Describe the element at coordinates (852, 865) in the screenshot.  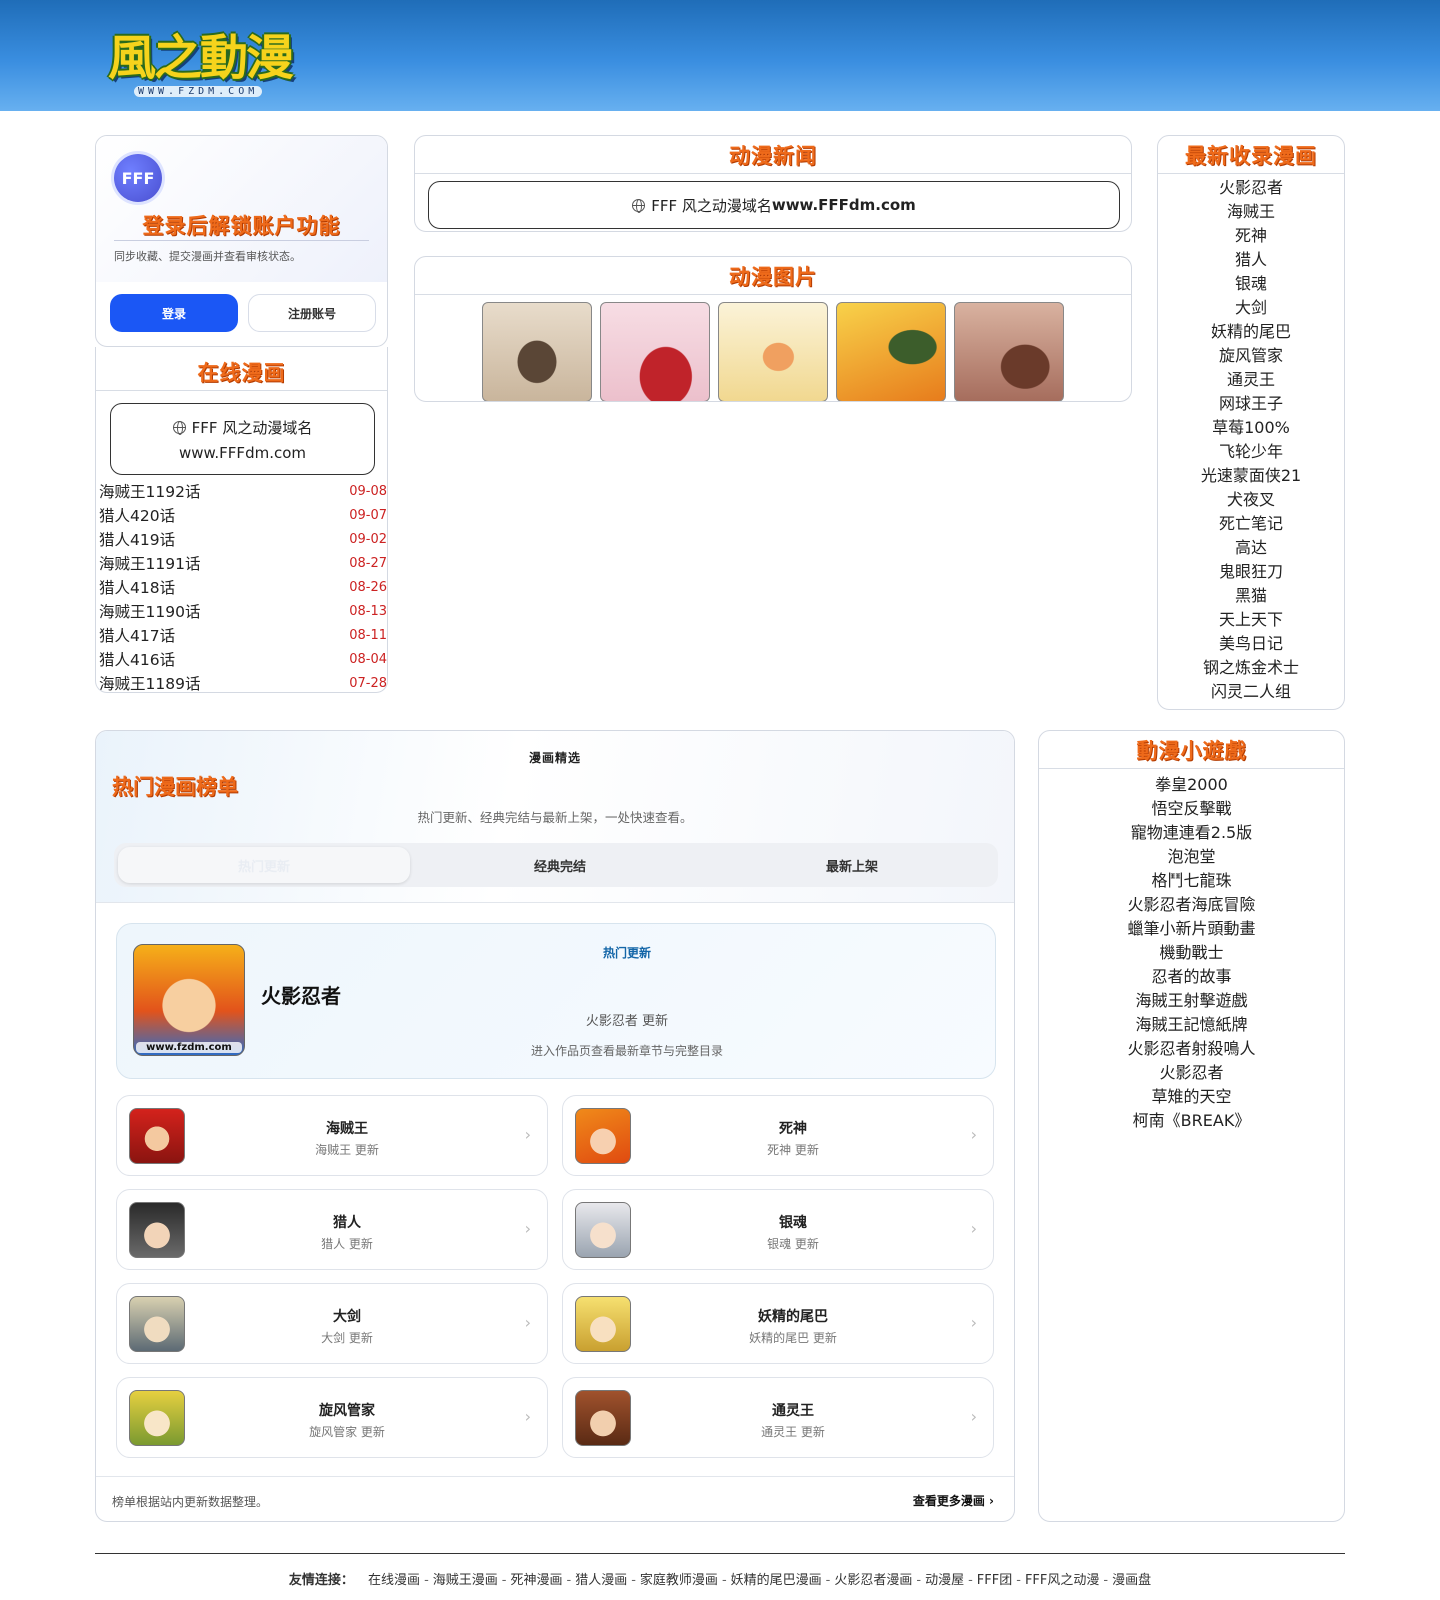
I see `tab-new-arrivals: 最新上架` at that location.